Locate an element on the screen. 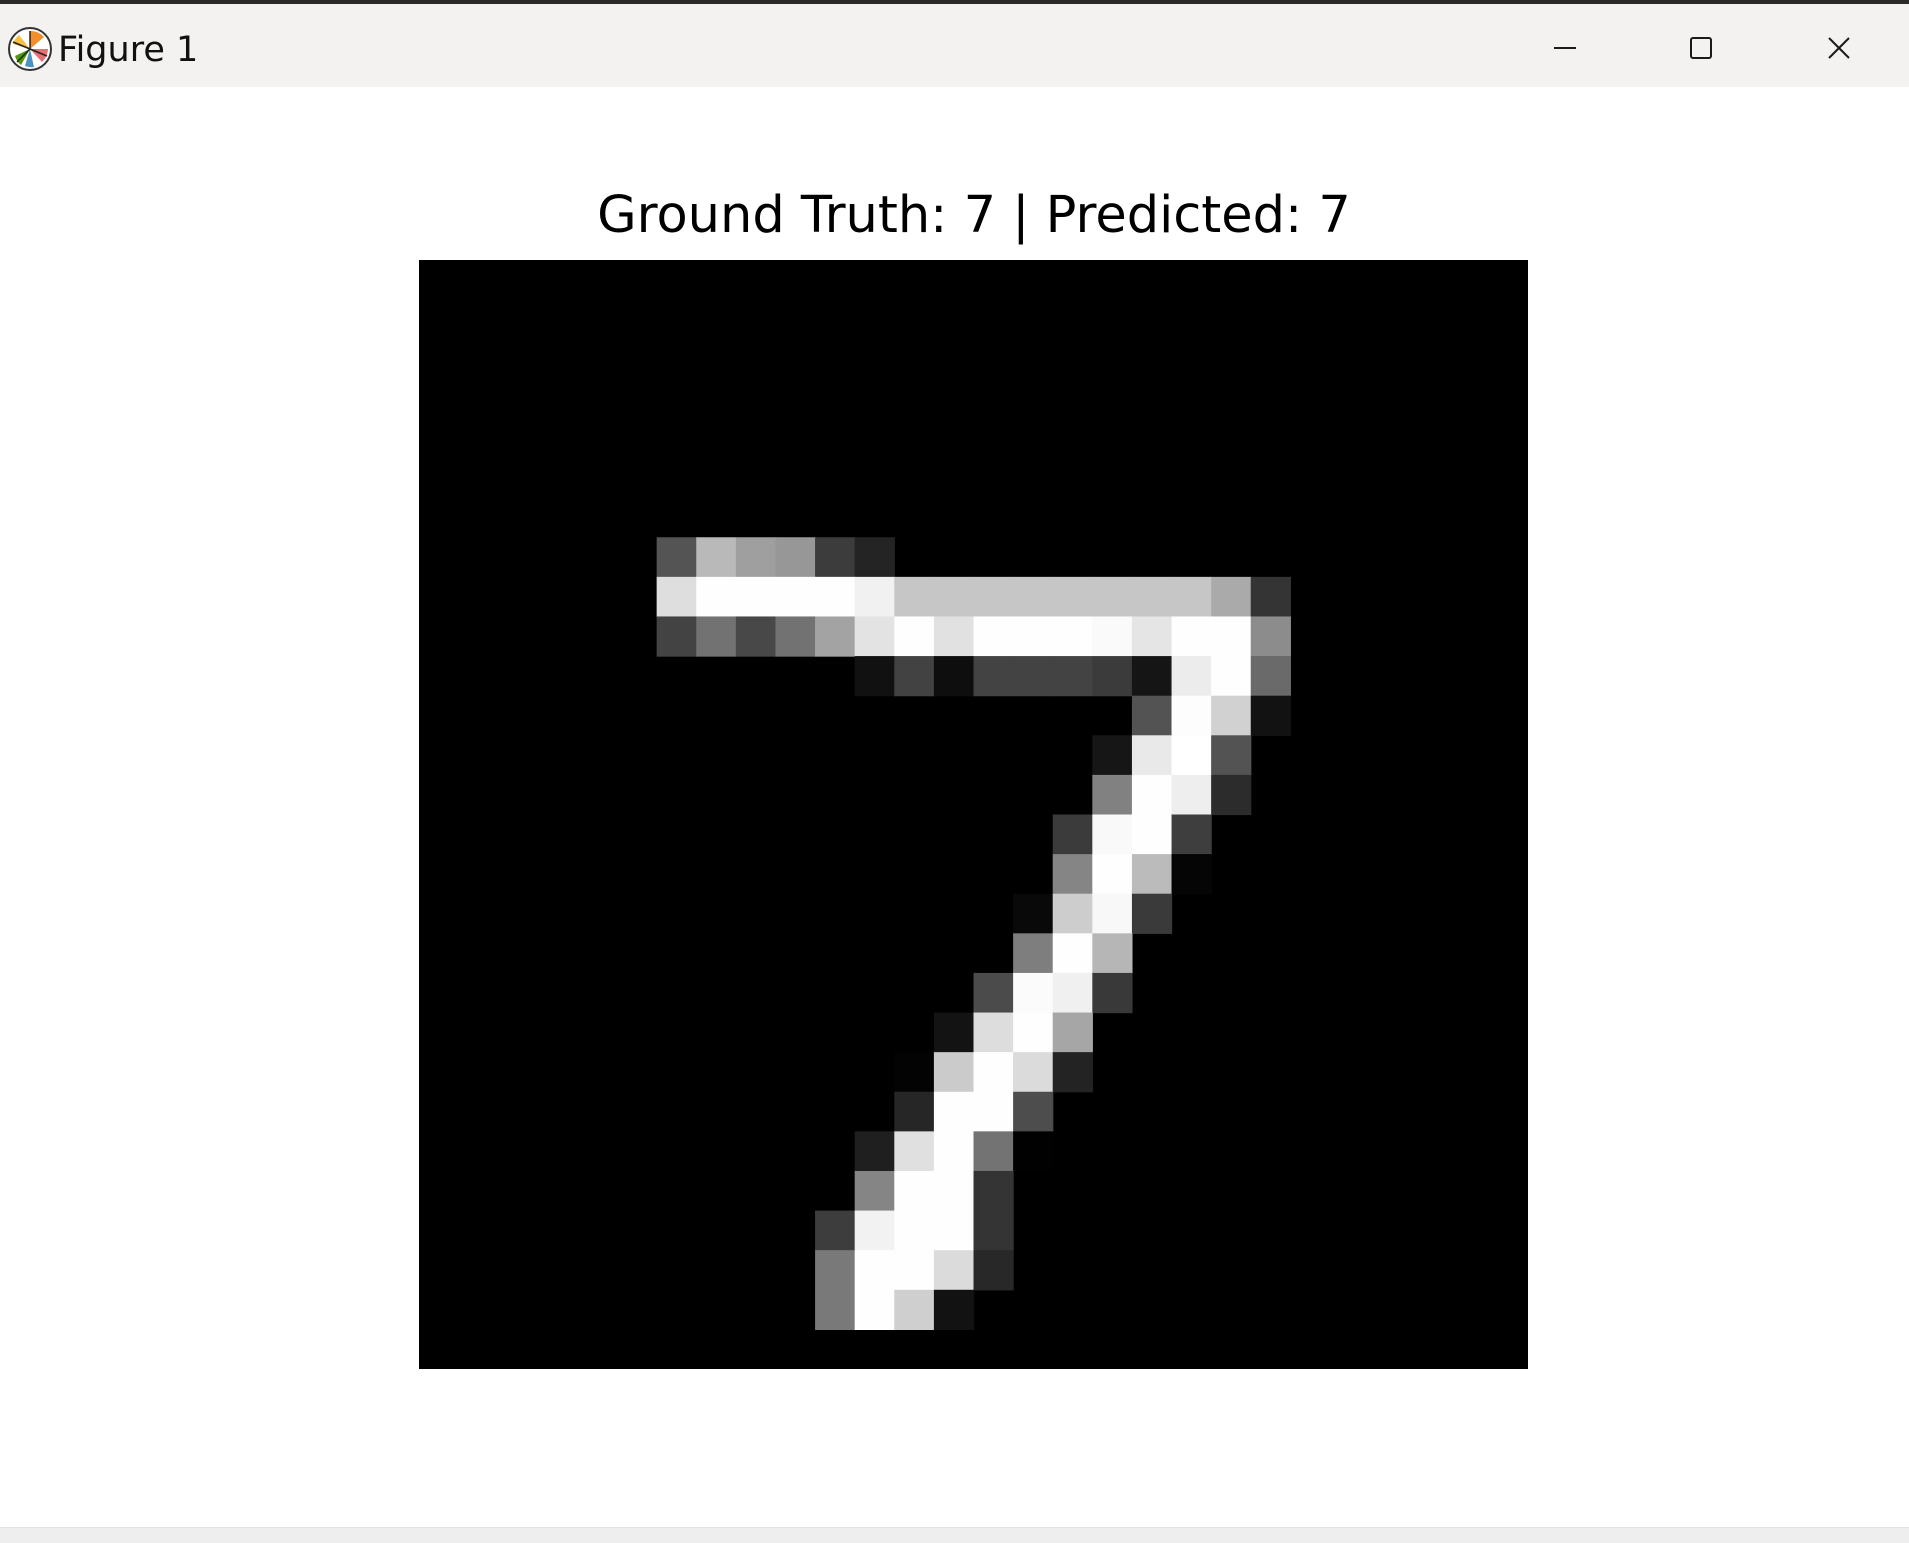  pixel-r7-c9 is located at coordinates (795, 557).